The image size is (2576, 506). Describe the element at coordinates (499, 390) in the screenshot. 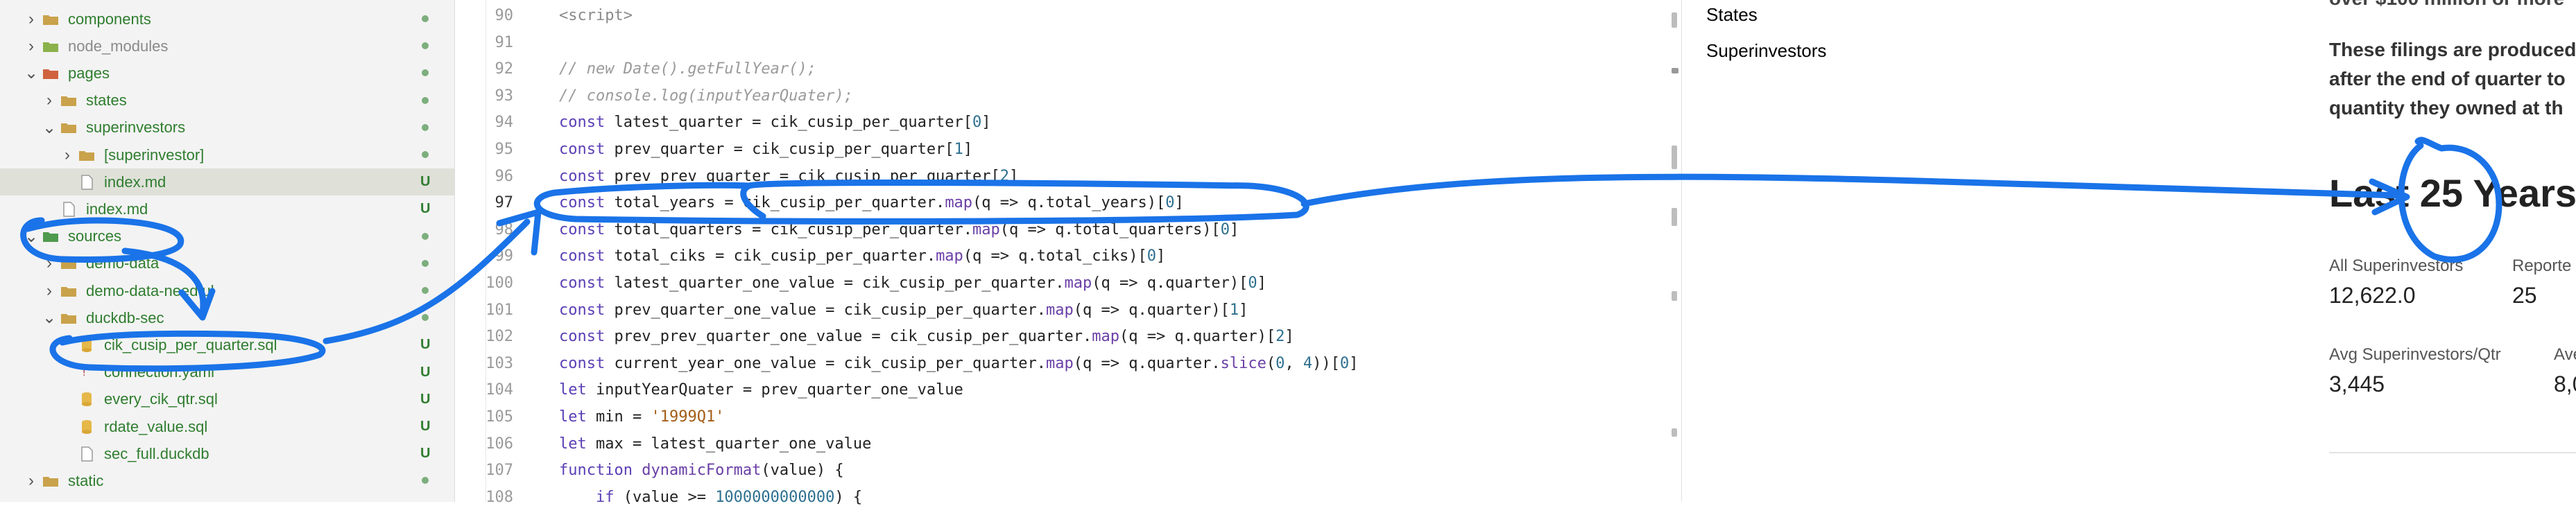

I see `line-number: 104` at that location.